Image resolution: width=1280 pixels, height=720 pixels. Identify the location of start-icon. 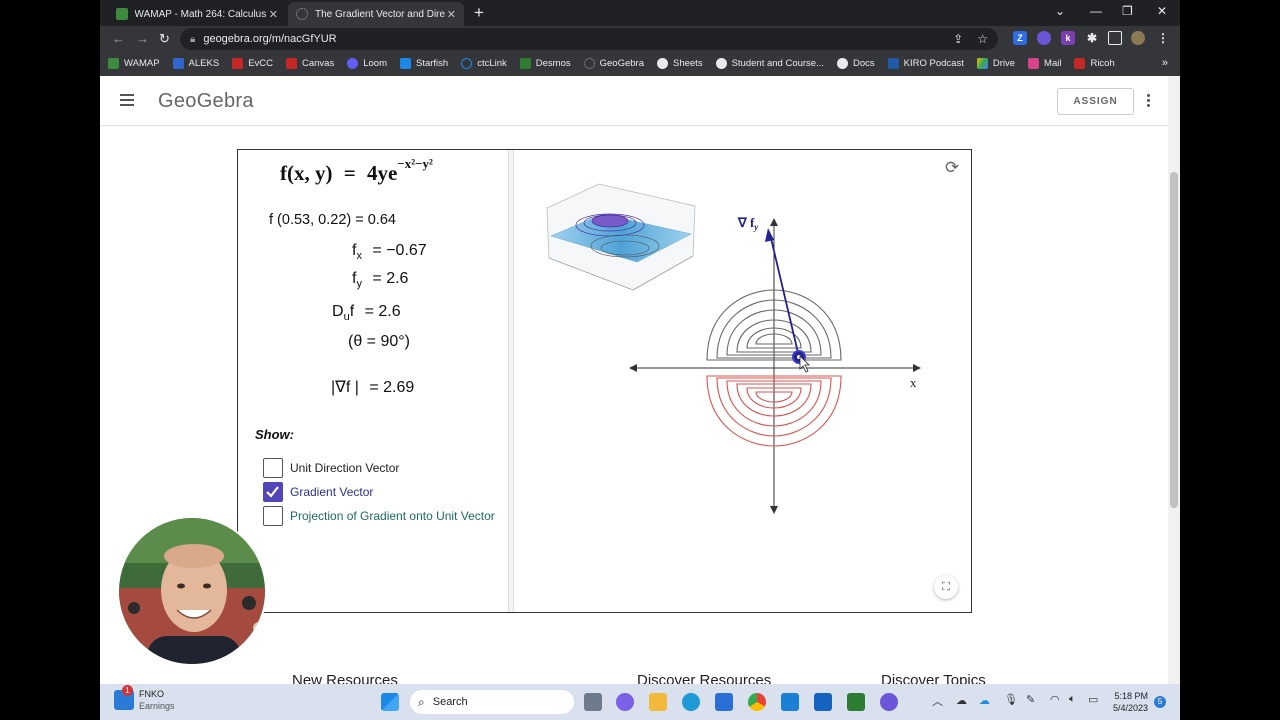
(390, 702).